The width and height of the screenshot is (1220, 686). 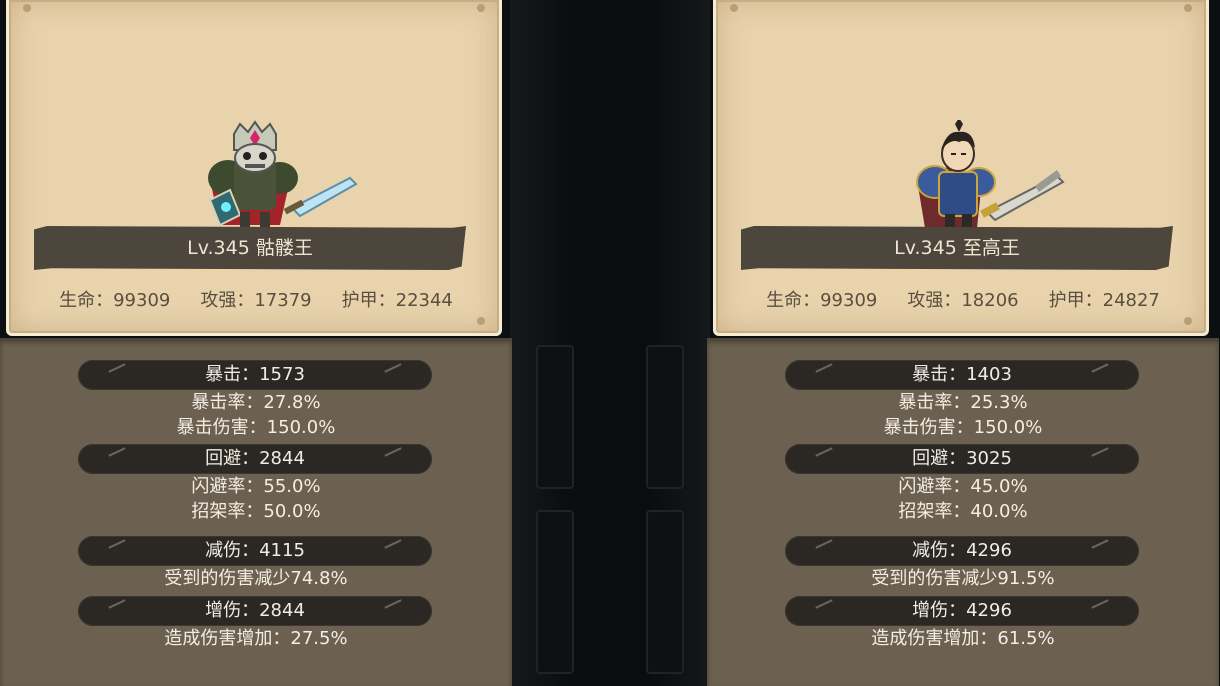 What do you see at coordinates (963, 402) in the screenshot?
I see `crit-rate-line: 暴击率：25.3%` at bounding box center [963, 402].